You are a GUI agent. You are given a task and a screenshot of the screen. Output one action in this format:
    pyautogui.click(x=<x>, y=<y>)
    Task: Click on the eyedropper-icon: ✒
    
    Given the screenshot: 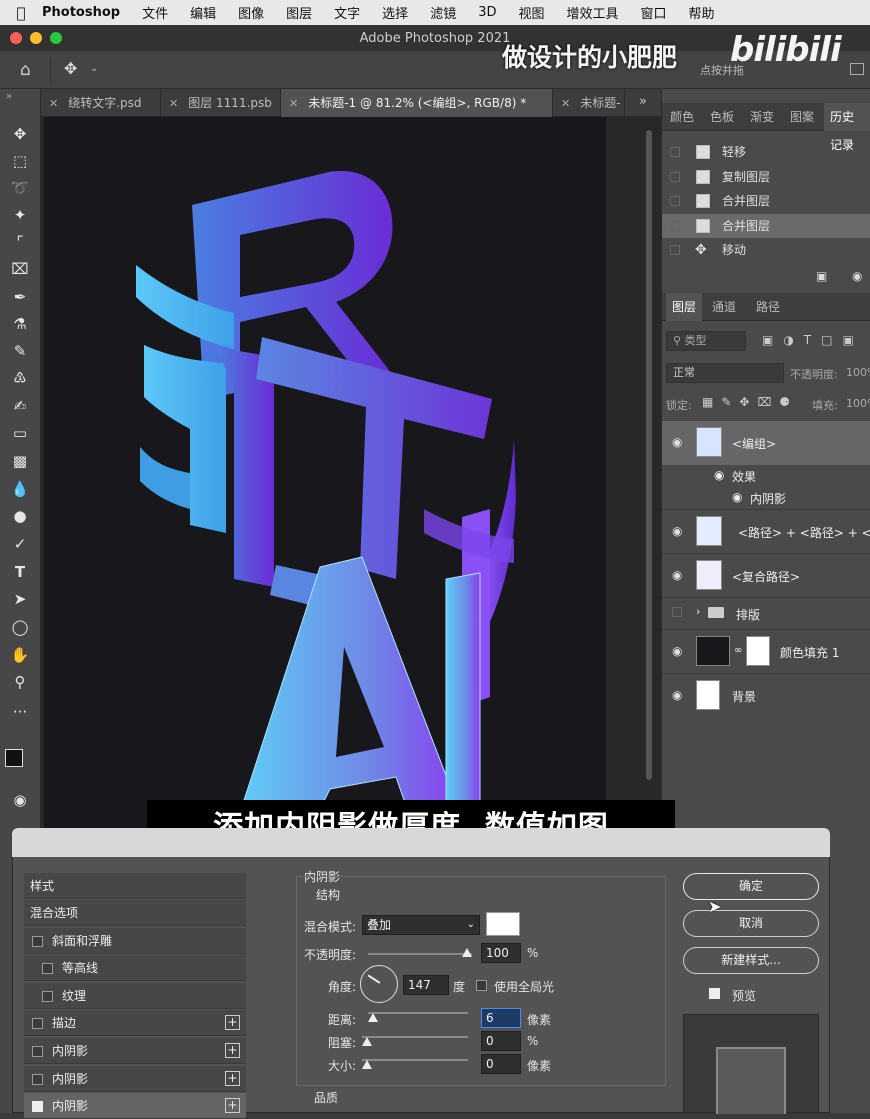 What is the action you would take?
    pyautogui.click(x=20, y=297)
    